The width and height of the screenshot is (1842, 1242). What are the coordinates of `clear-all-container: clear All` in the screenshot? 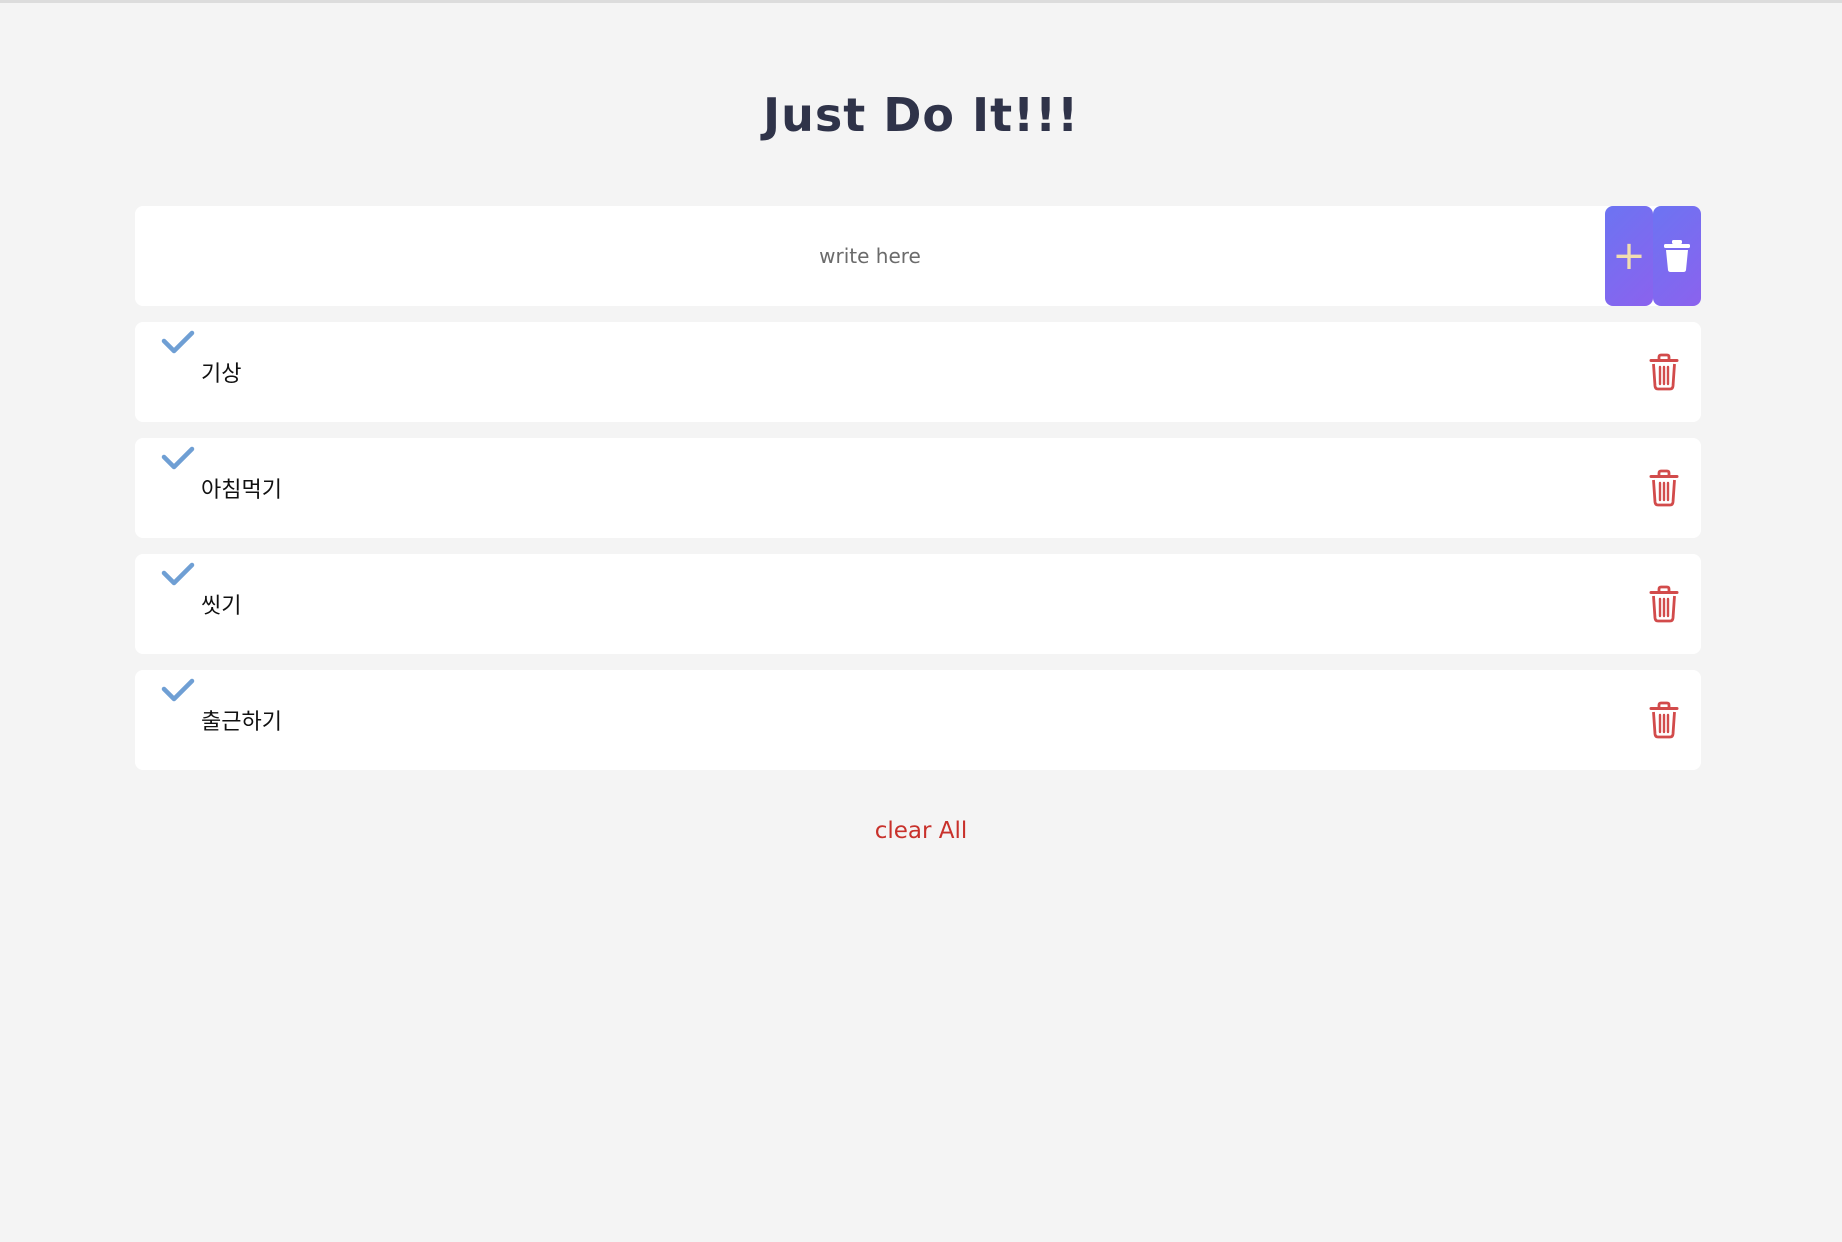 It's located at (921, 831).